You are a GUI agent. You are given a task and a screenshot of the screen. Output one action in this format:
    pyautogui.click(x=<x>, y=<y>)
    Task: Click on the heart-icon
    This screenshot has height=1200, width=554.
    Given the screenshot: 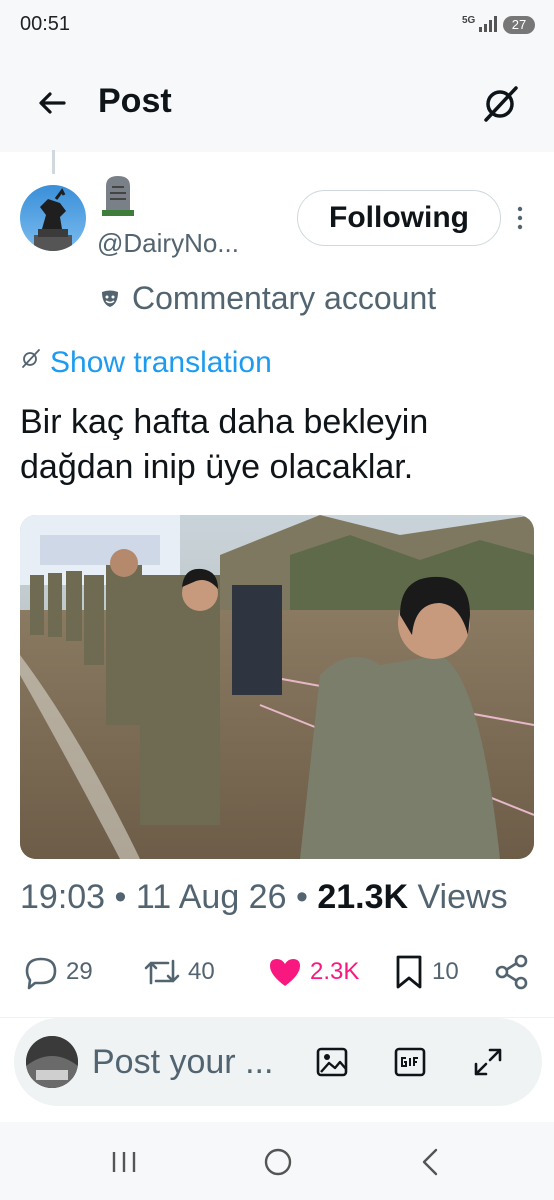 What is the action you would take?
    pyautogui.click(x=285, y=972)
    